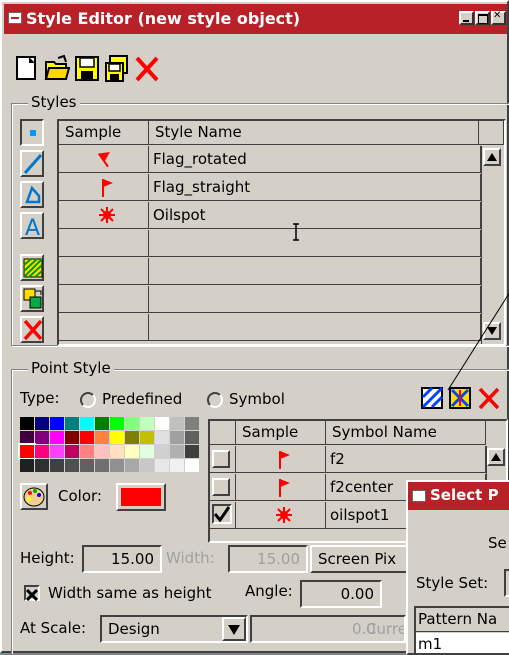 The image size is (509, 655). What do you see at coordinates (32, 593) in the screenshot?
I see `width-same-checkbox` at bounding box center [32, 593].